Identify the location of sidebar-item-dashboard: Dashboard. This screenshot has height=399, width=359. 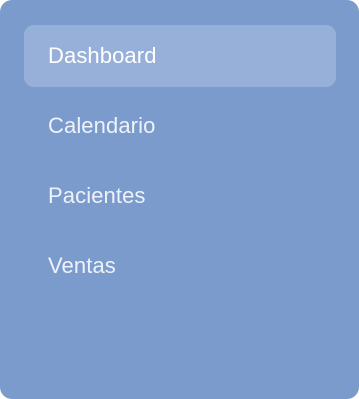
(180, 56).